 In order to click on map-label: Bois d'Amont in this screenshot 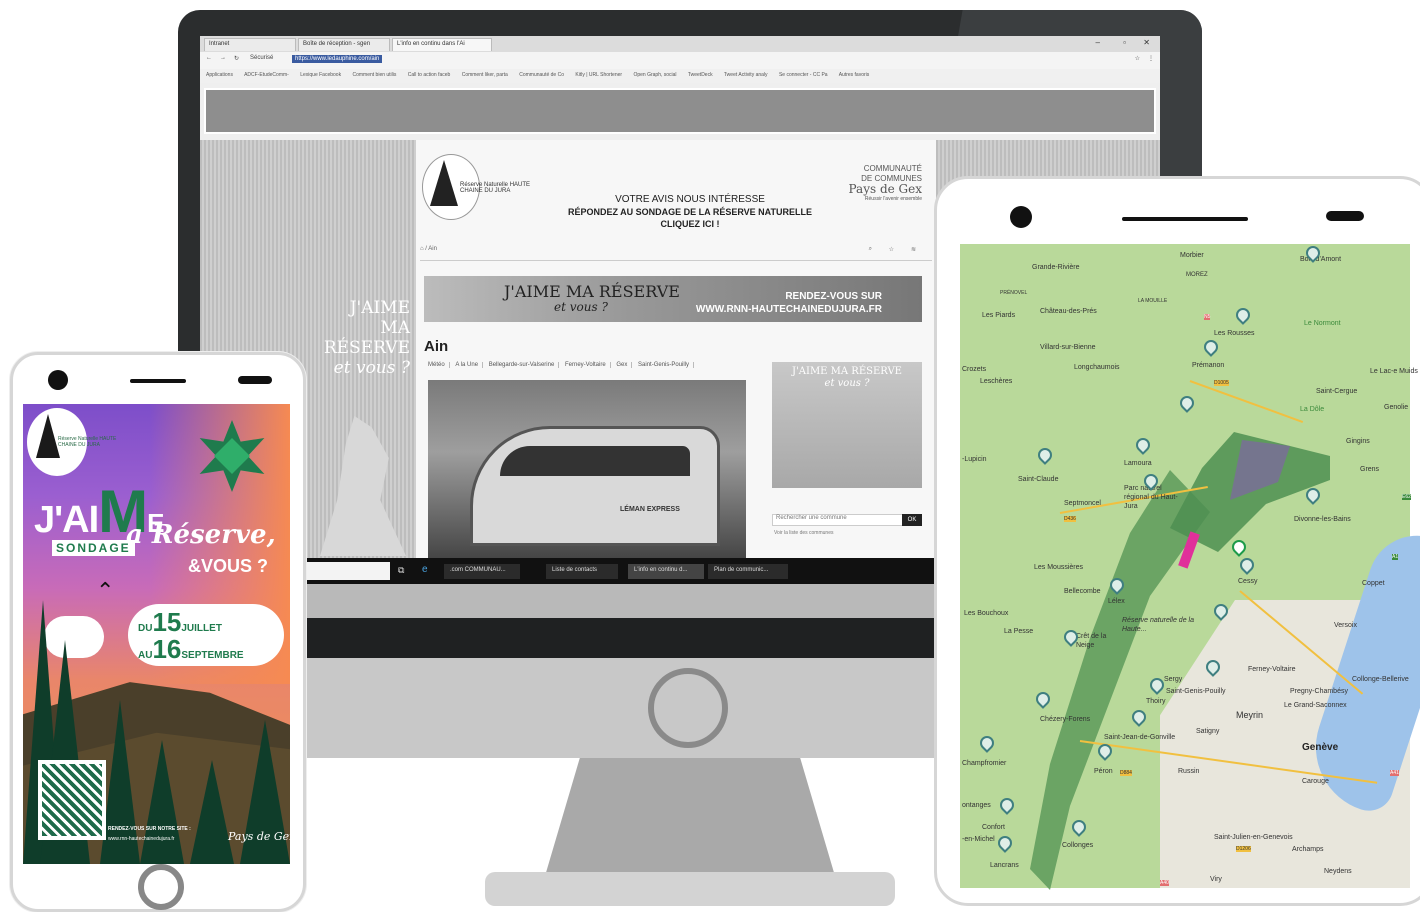, I will do `click(1321, 259)`.